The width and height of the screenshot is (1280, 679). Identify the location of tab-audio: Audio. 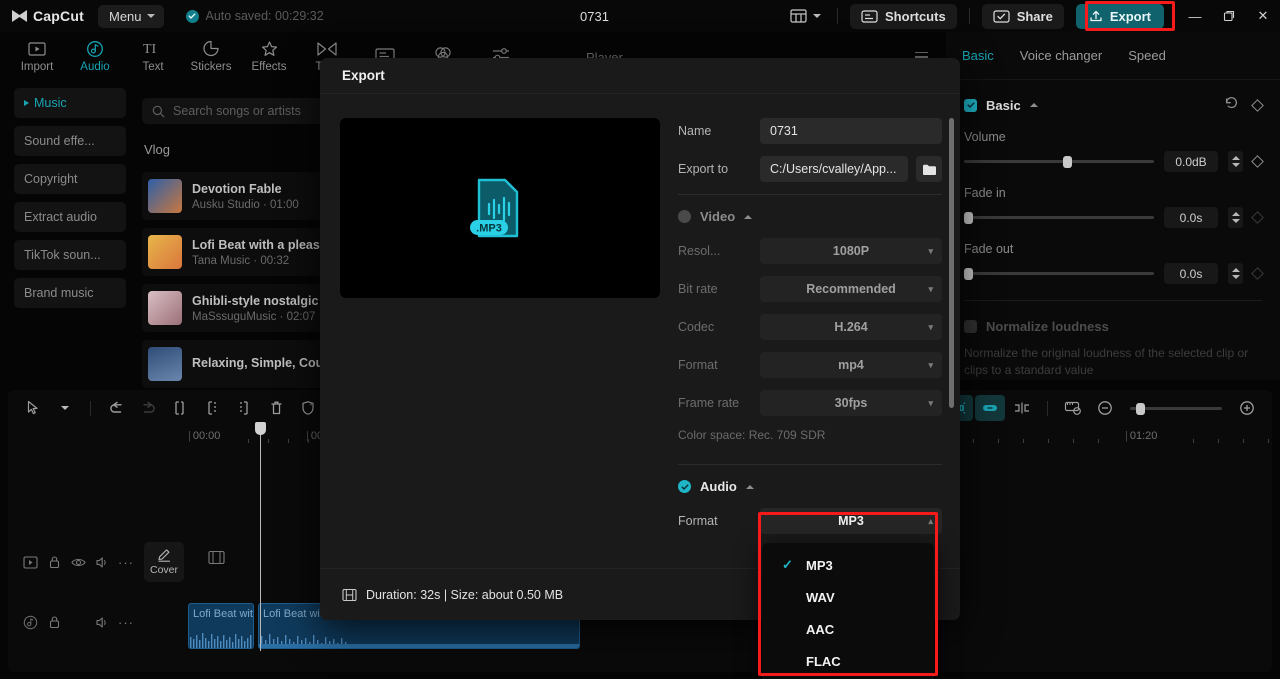
(95, 56).